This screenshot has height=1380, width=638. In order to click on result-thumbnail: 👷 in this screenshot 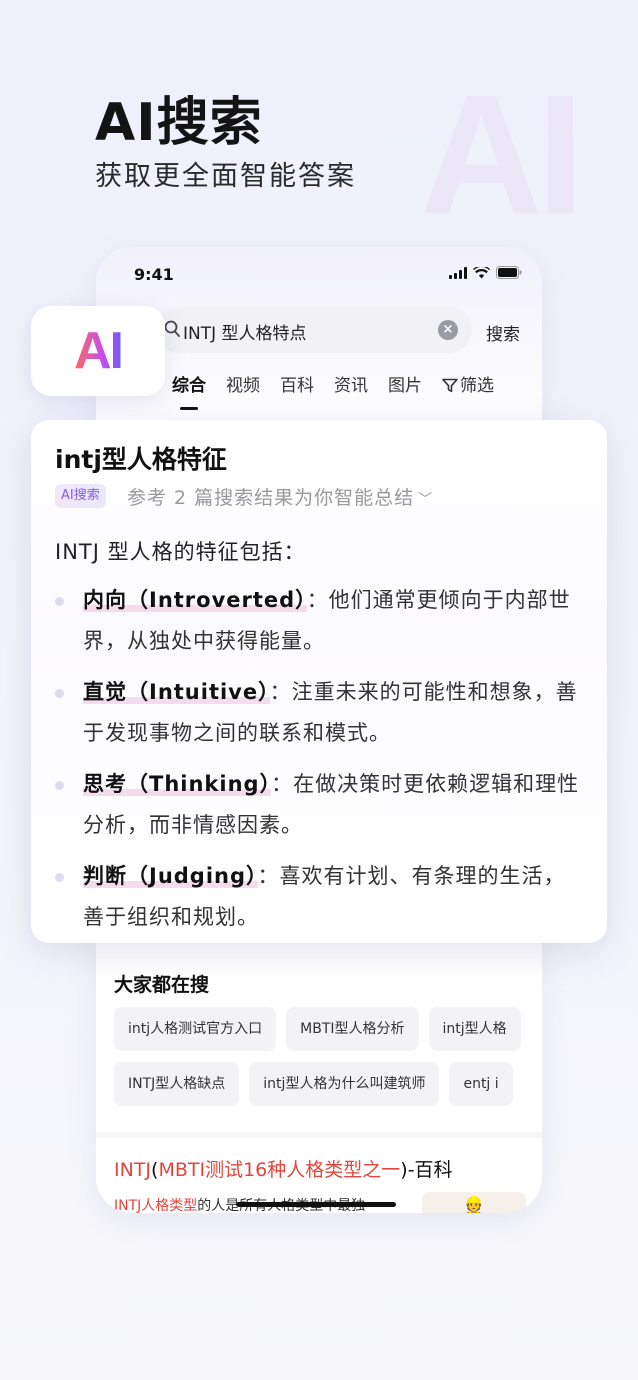, I will do `click(474, 1202)`.